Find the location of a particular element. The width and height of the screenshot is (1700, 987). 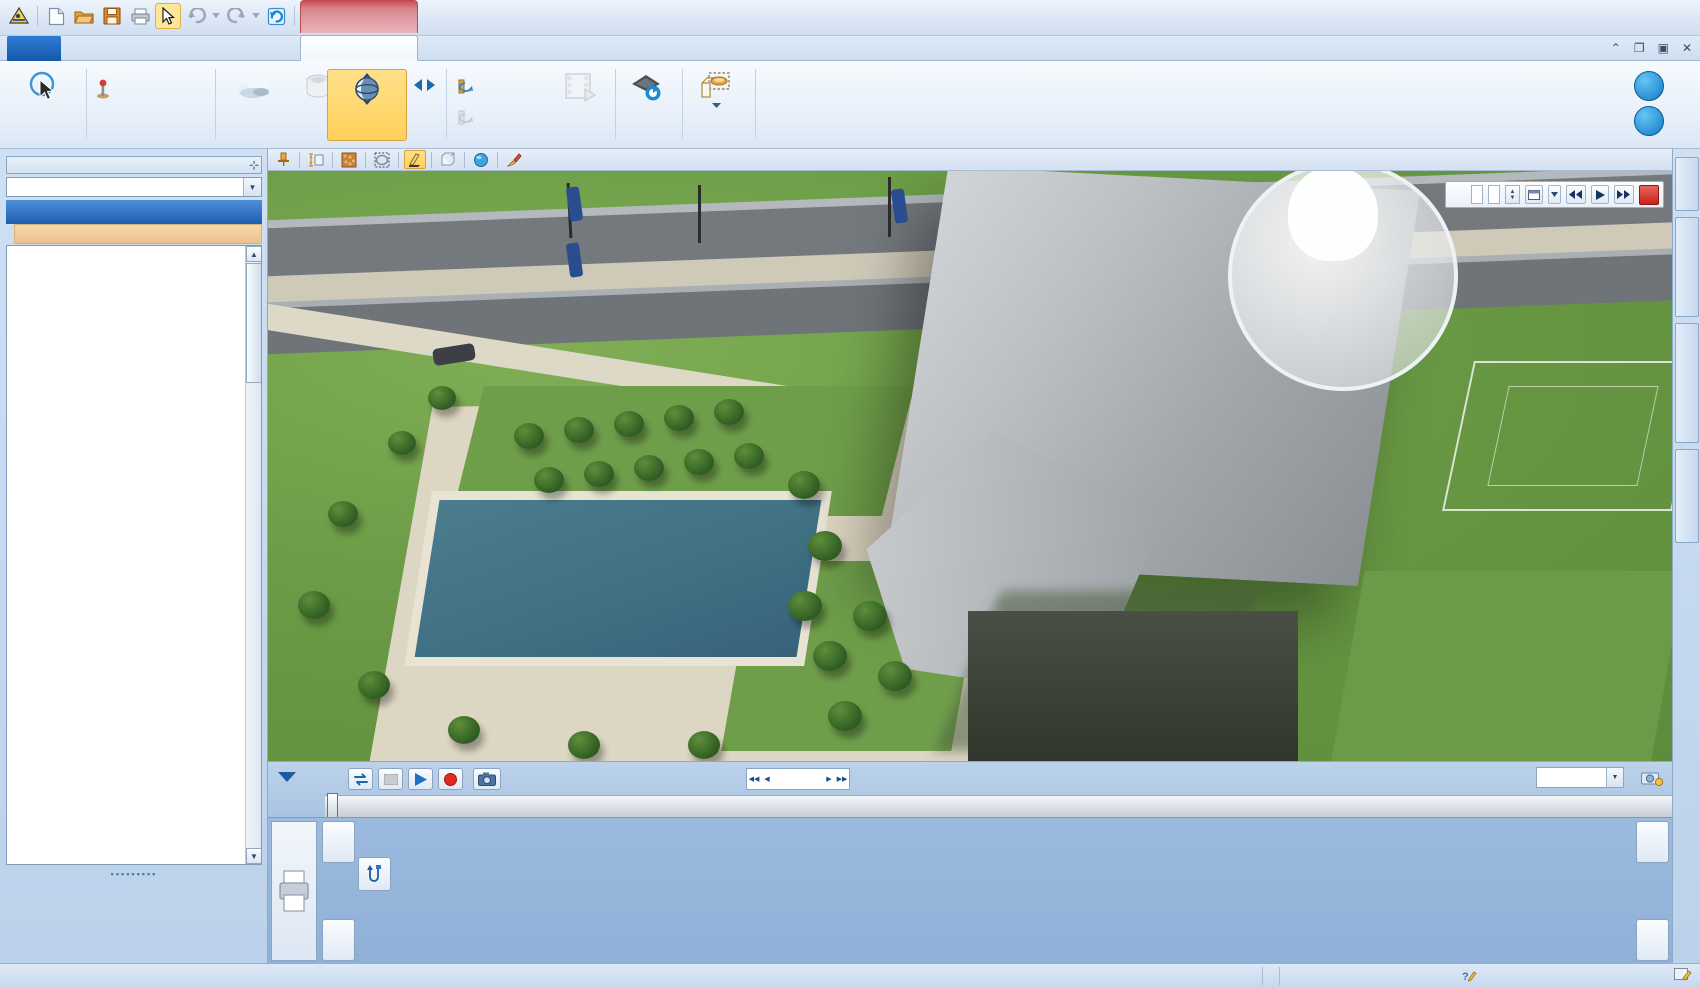

wireframe-icon is located at coordinates (448, 159).